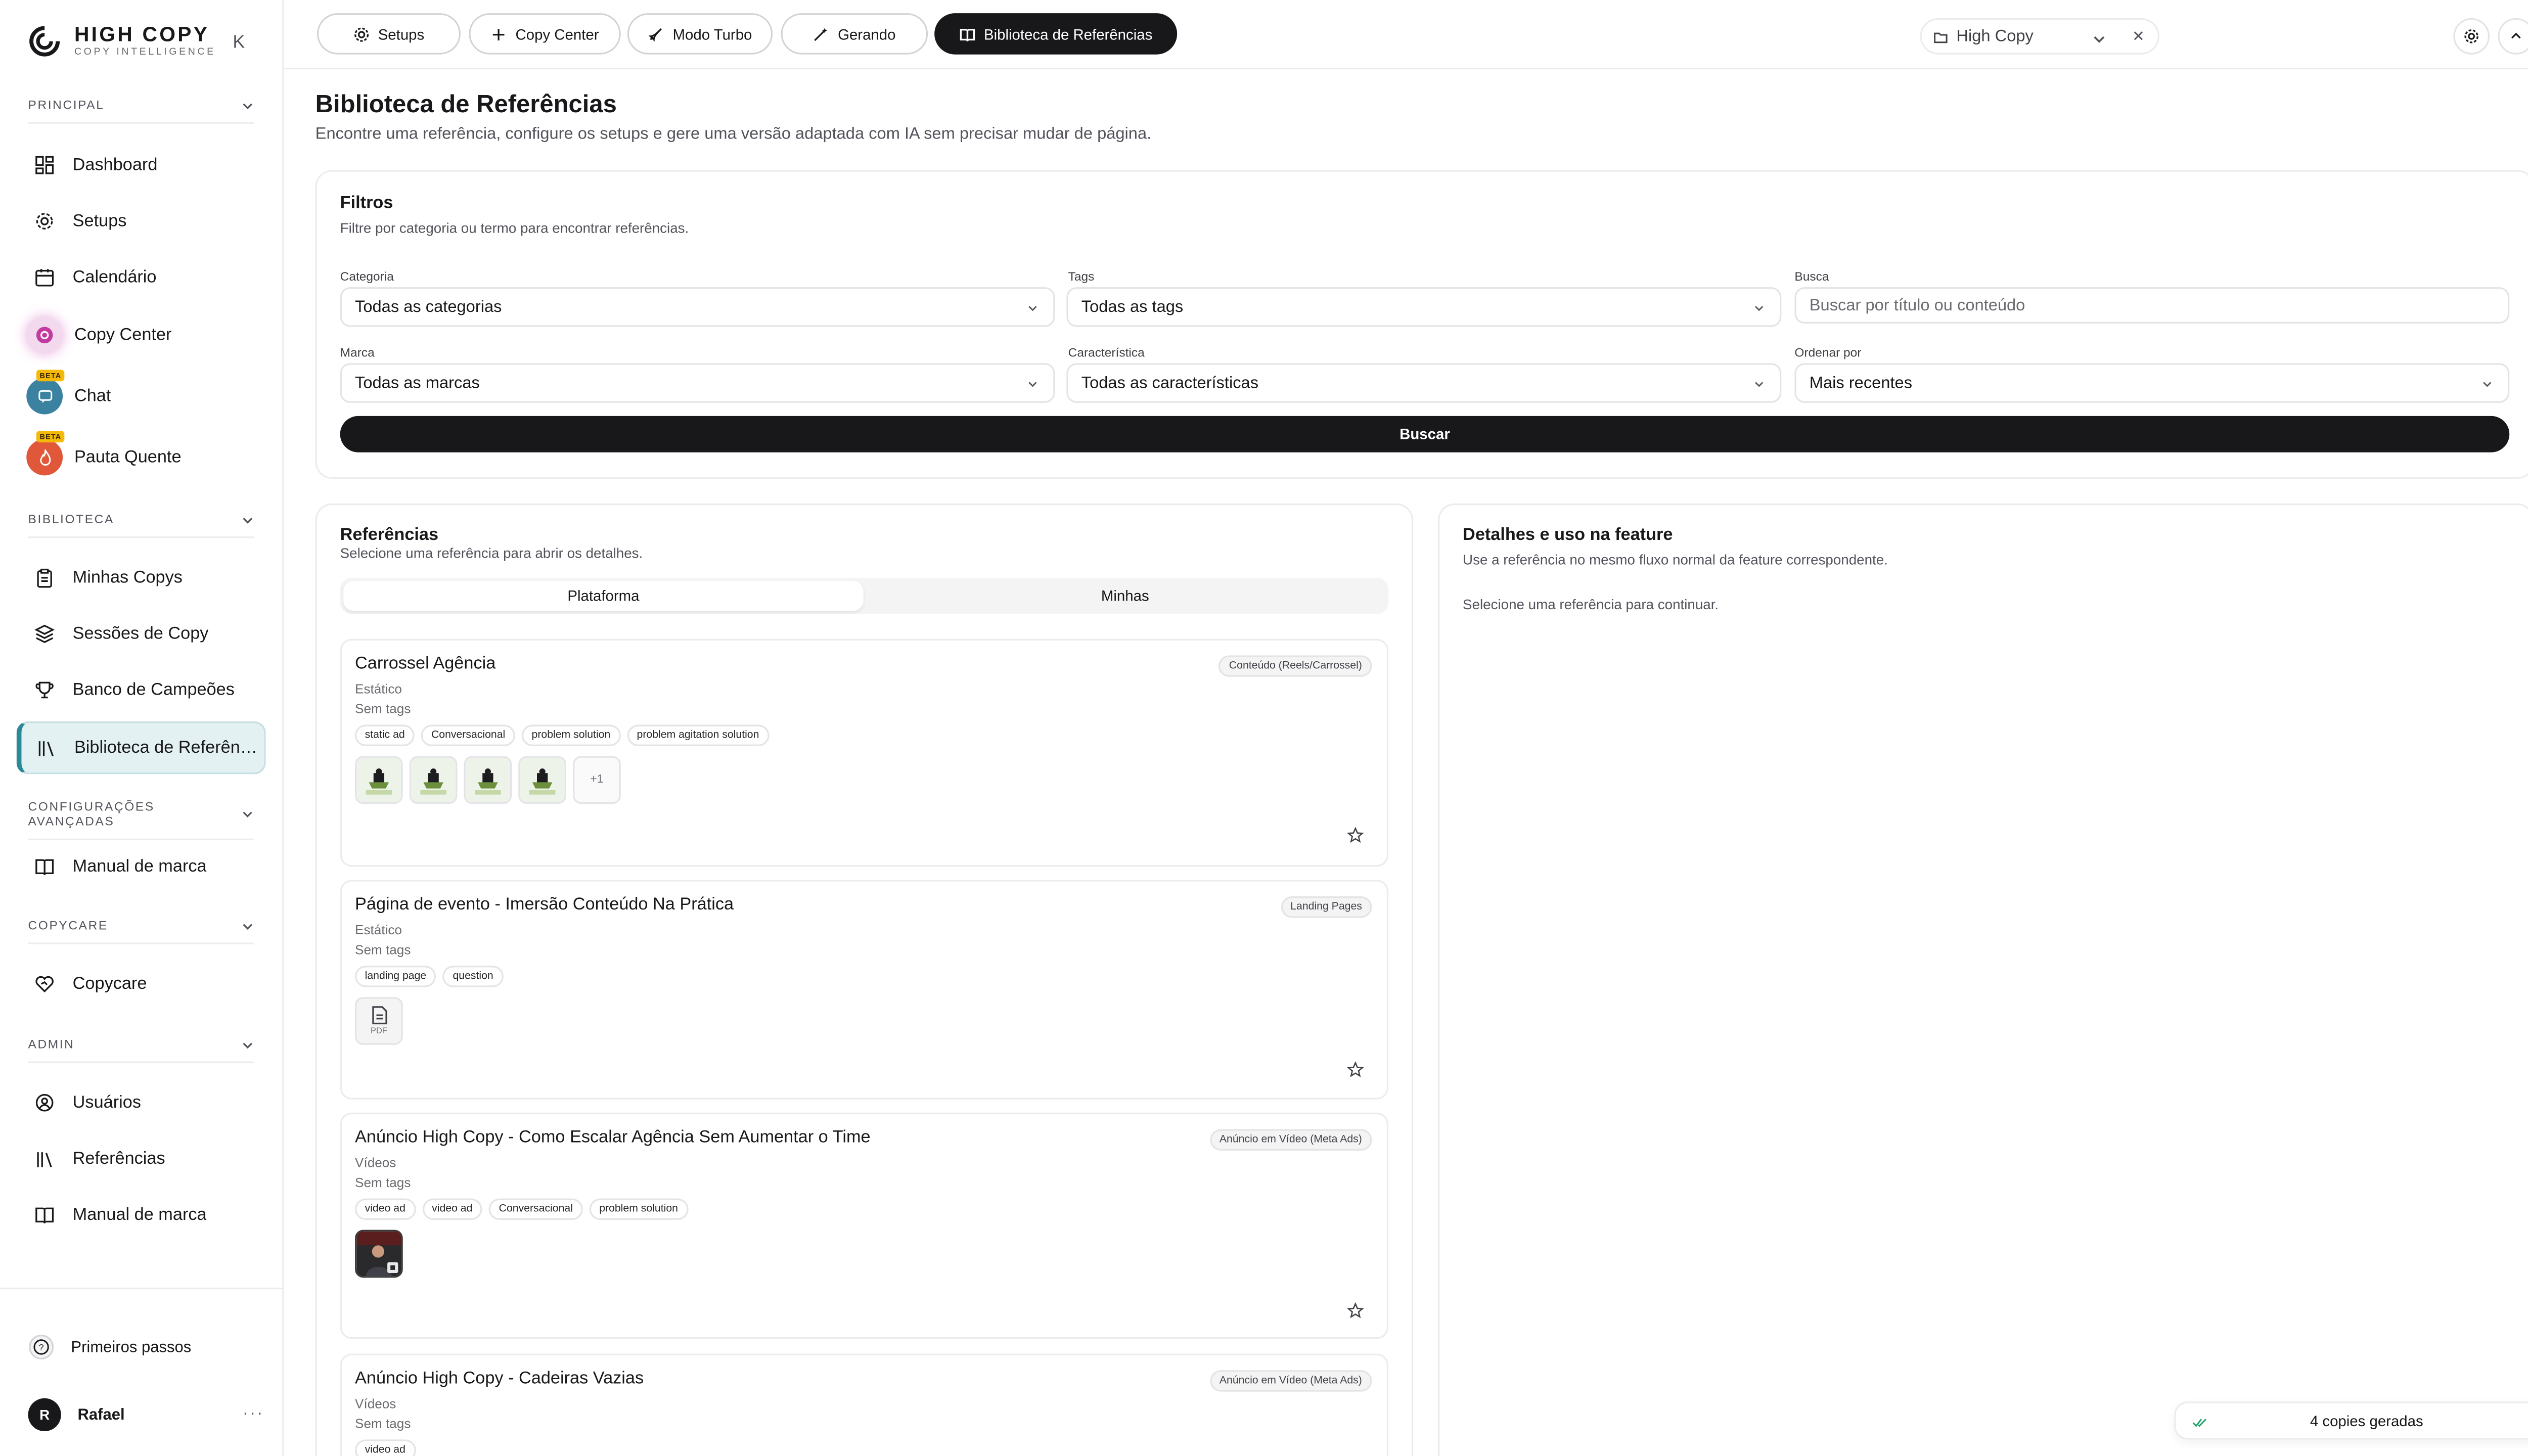 The width and height of the screenshot is (2528, 1456). I want to click on calendar-icon, so click(45, 278).